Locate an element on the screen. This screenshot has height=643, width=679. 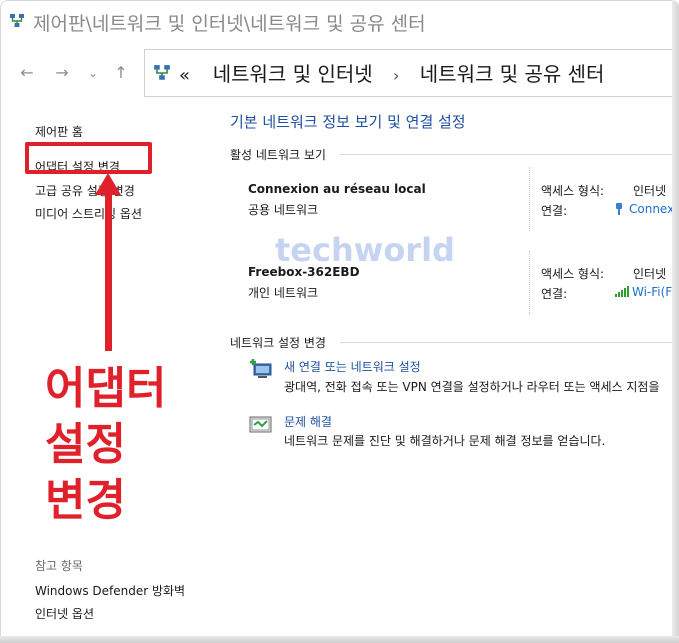
arrow-shaft is located at coordinates (108, 270).